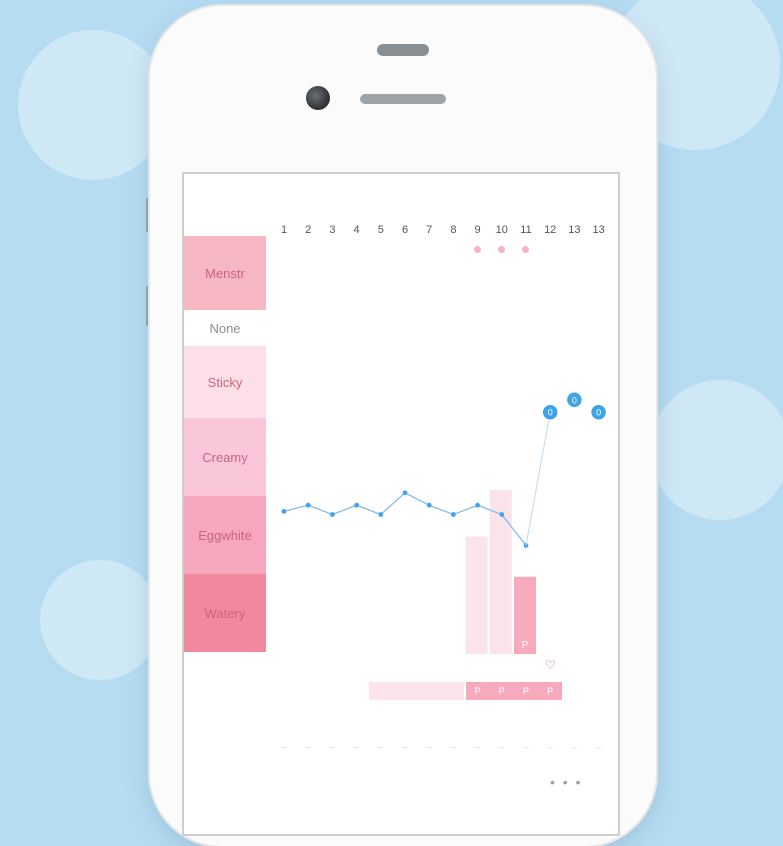 Image resolution: width=783 pixels, height=846 pixels. What do you see at coordinates (538, 479) in the screenshot?
I see `bbt-rise-line` at bounding box center [538, 479].